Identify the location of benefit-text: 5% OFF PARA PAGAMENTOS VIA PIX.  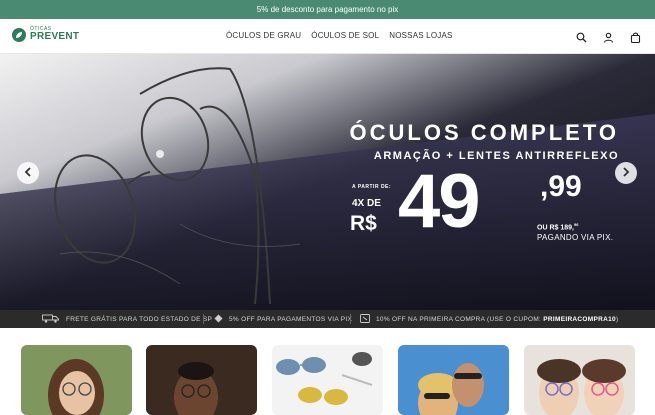
(291, 319).